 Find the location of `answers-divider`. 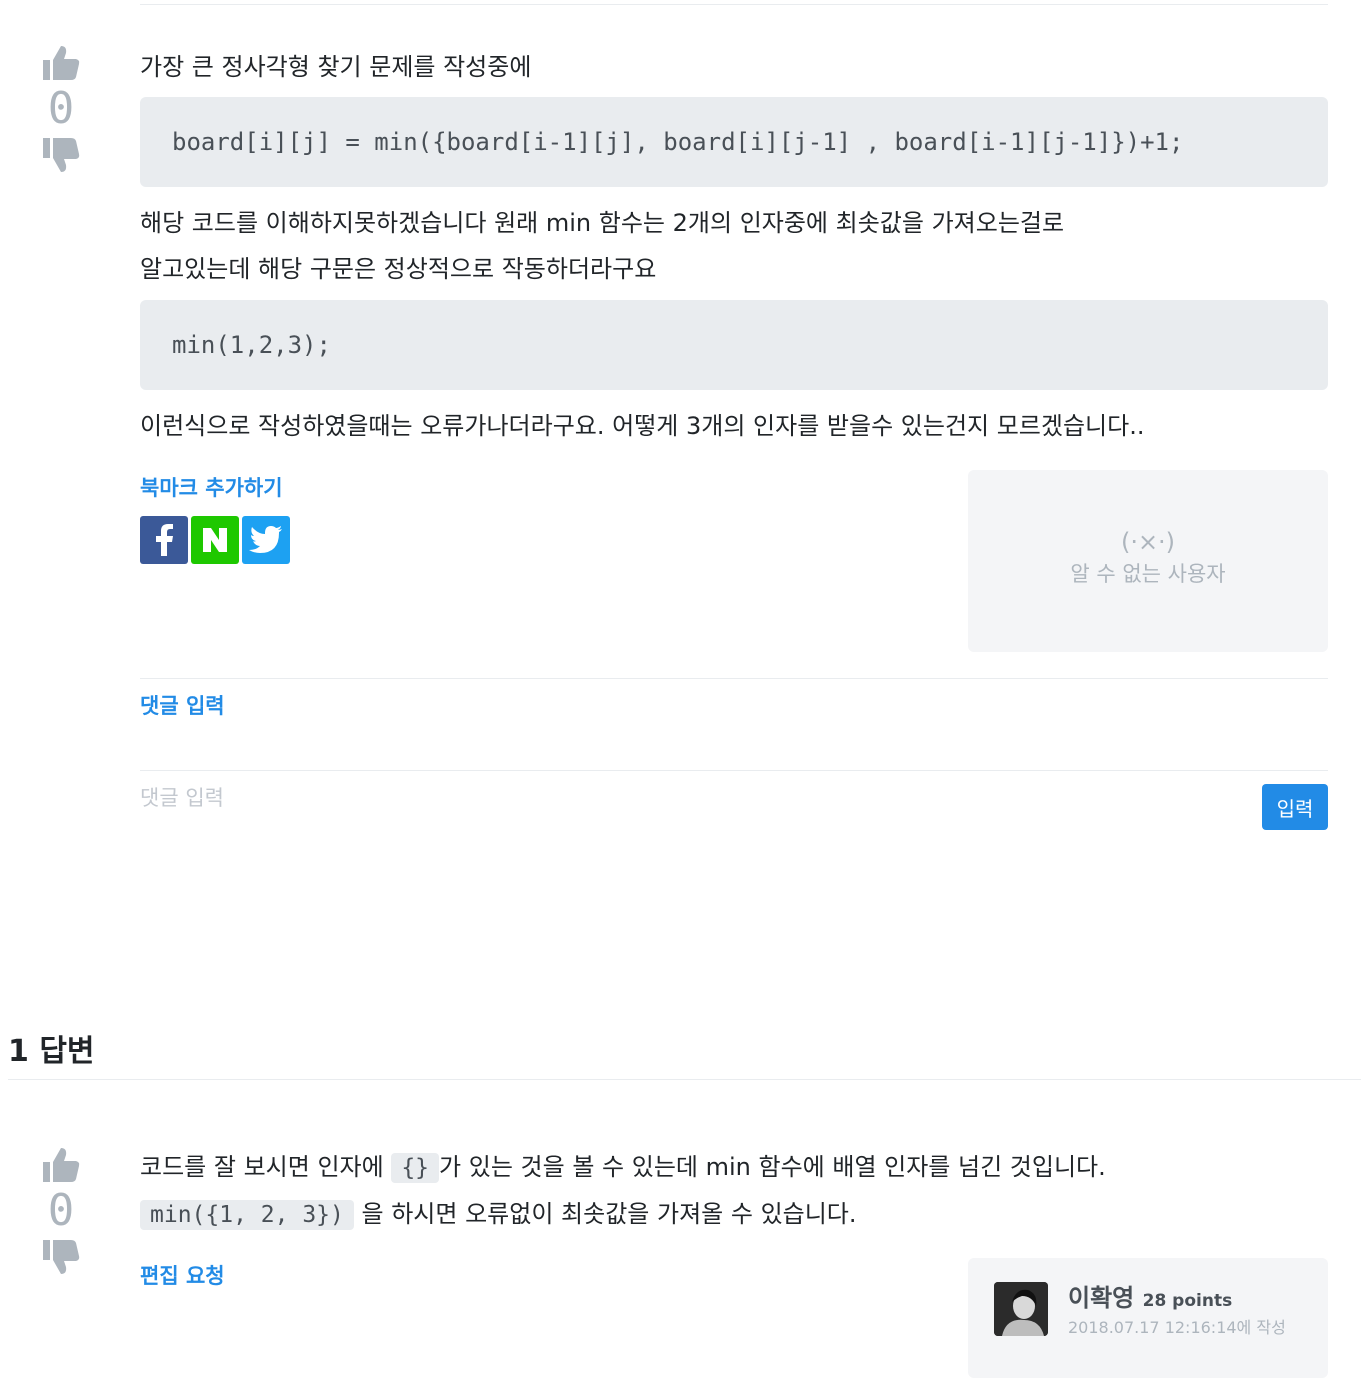

answers-divider is located at coordinates (684, 1079).